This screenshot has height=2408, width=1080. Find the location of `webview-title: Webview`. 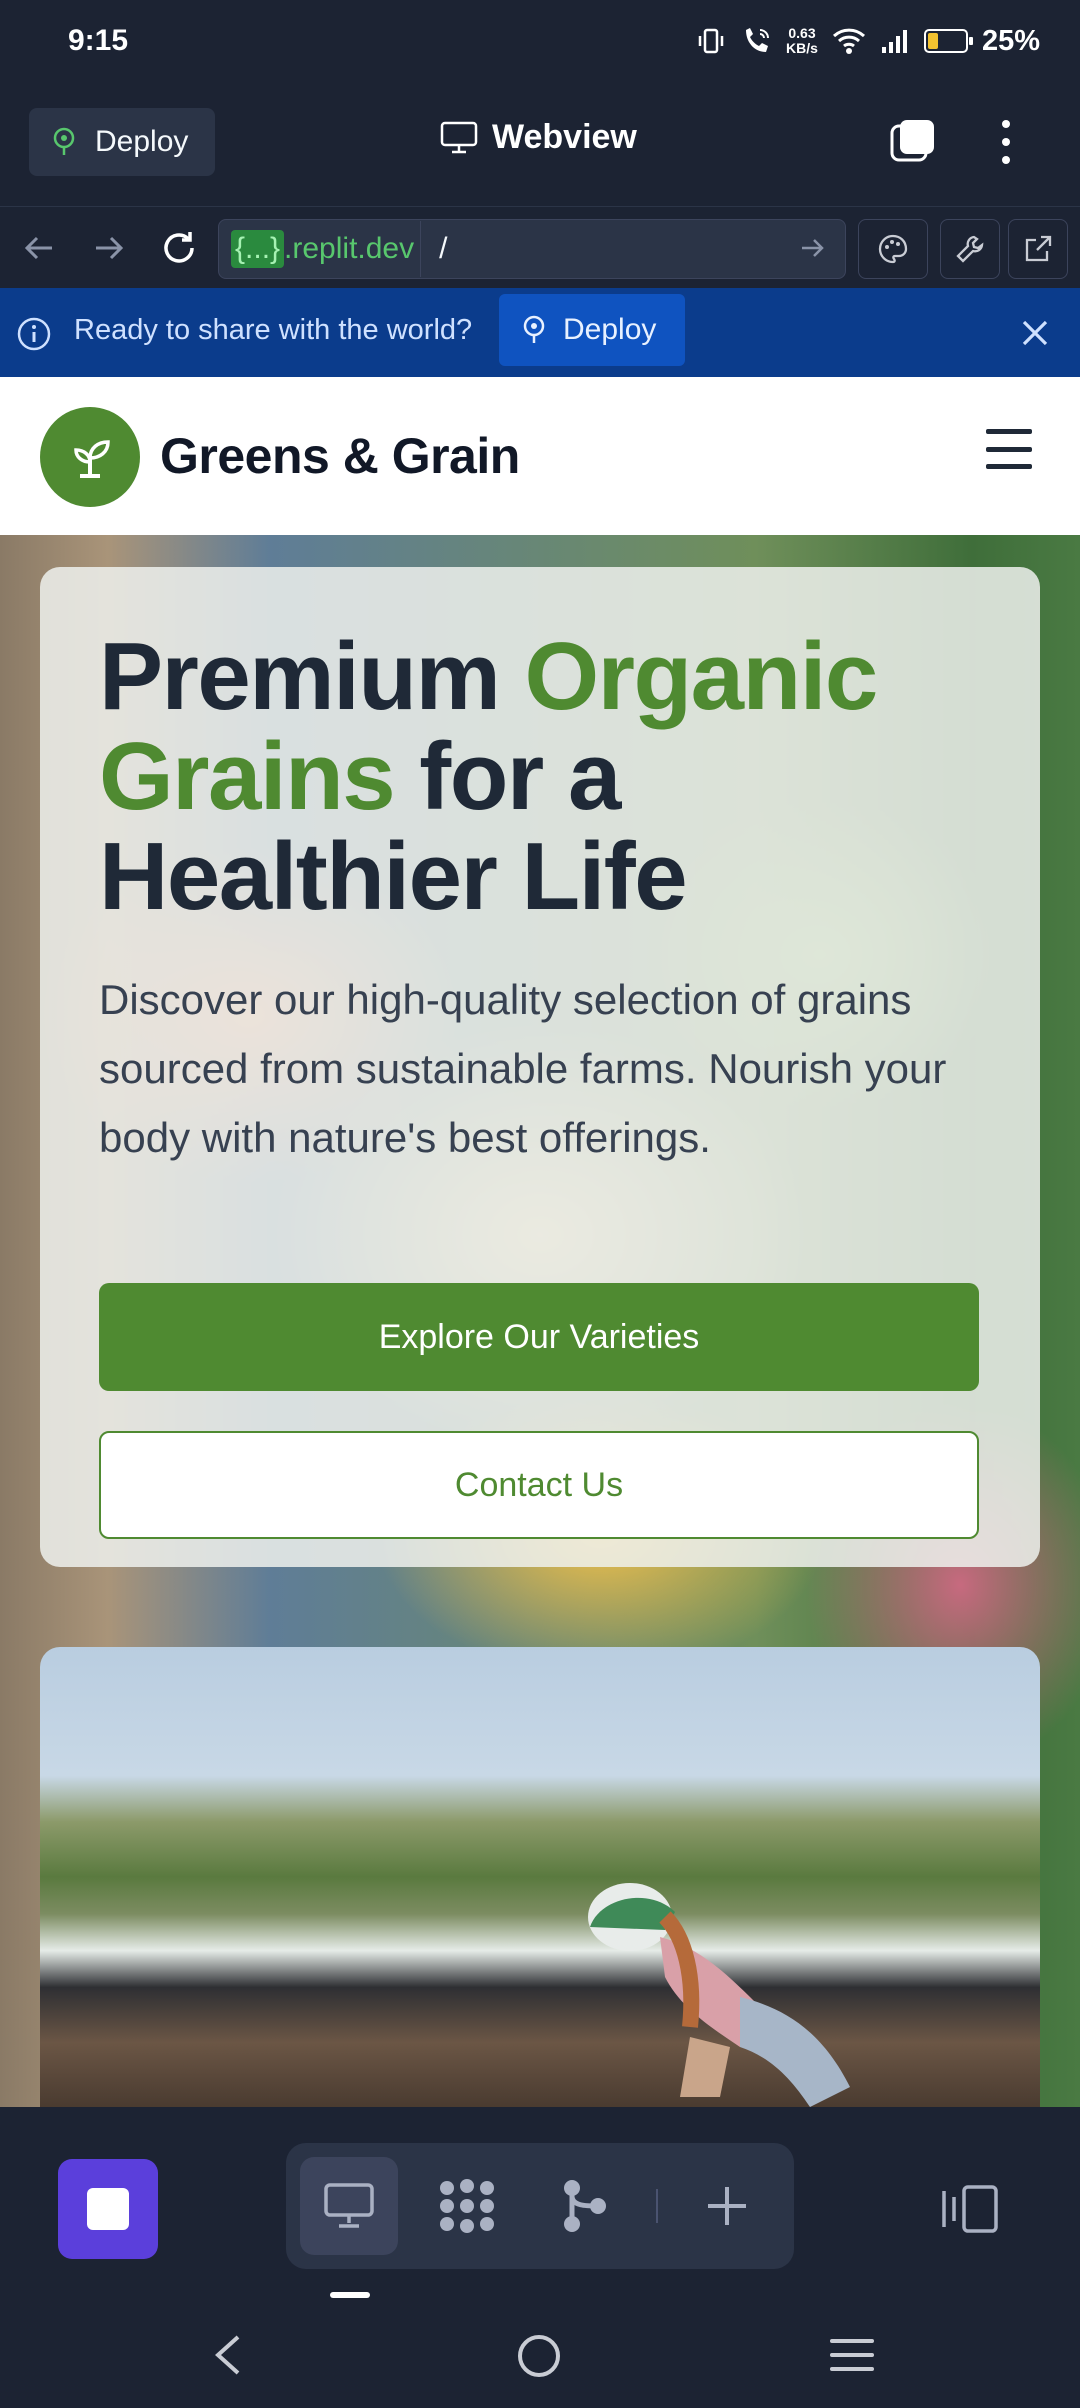

webview-title: Webview is located at coordinates (538, 137).